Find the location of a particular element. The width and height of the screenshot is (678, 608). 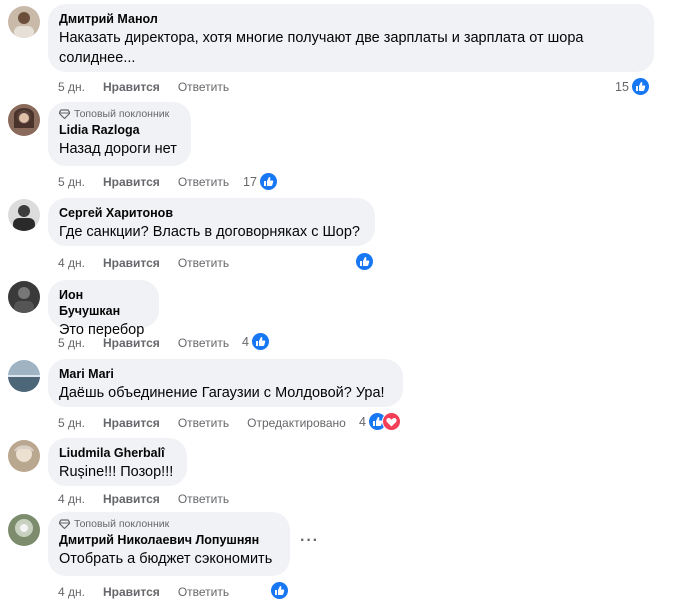

comment-text: Rușine!!! Позор!!! is located at coordinates (117, 472).